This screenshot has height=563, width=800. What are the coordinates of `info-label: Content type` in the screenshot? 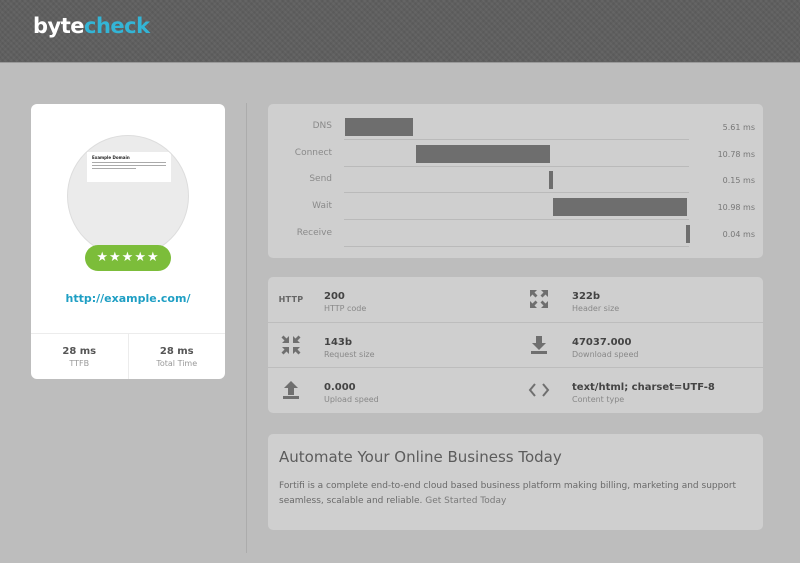 It's located at (598, 399).